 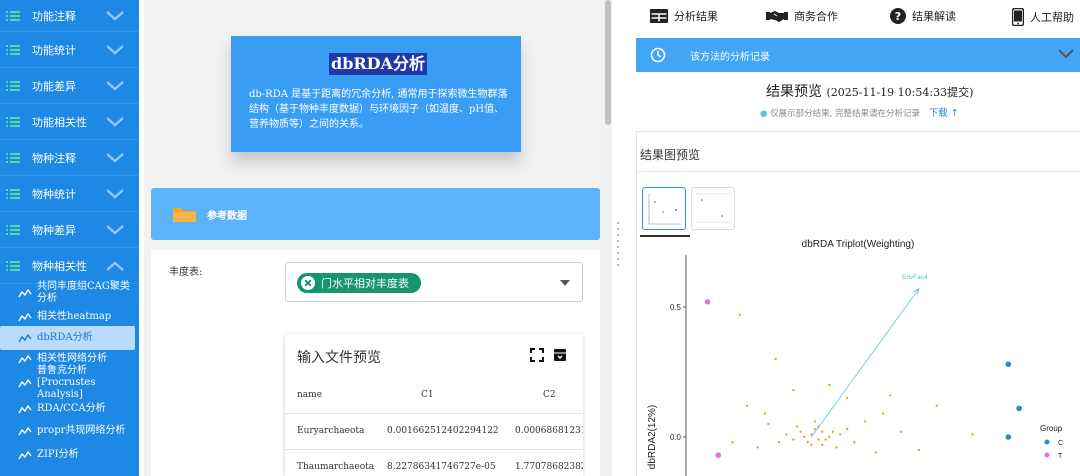 What do you see at coordinates (69, 86) in the screenshot?
I see `sidebar-item: 功能差异` at bounding box center [69, 86].